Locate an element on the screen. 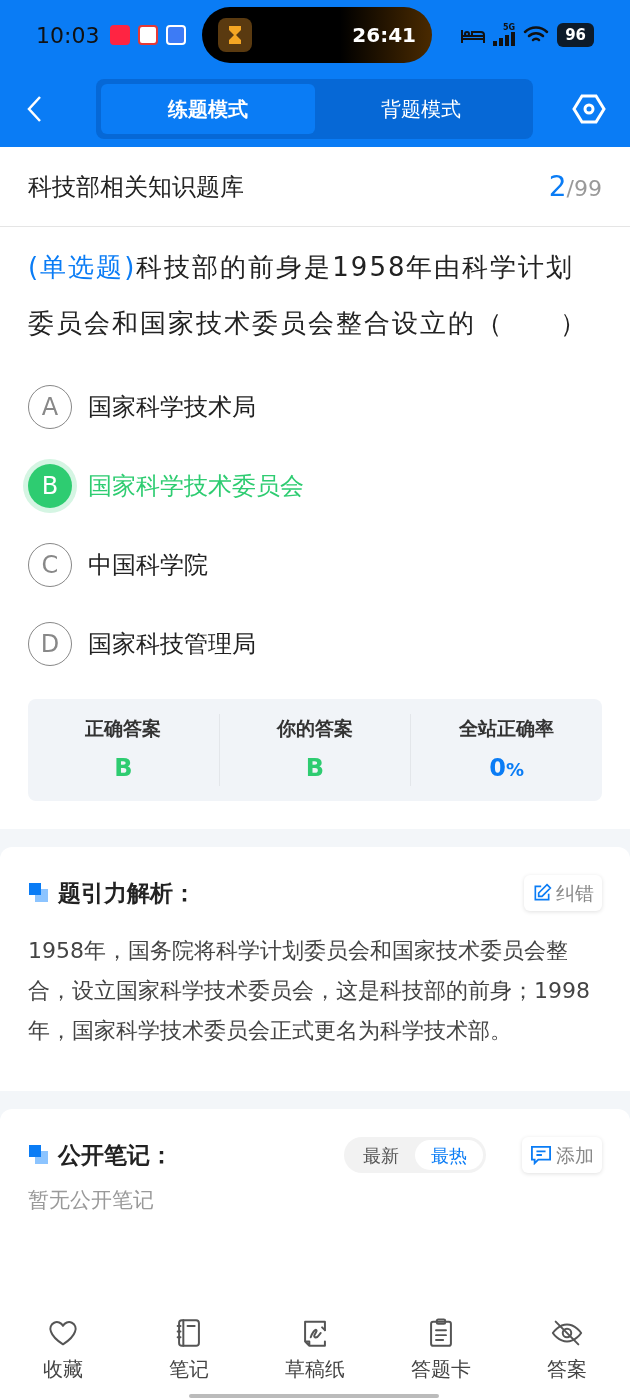 The image size is (630, 1400). option-text: 中国科学院 is located at coordinates (148, 565).